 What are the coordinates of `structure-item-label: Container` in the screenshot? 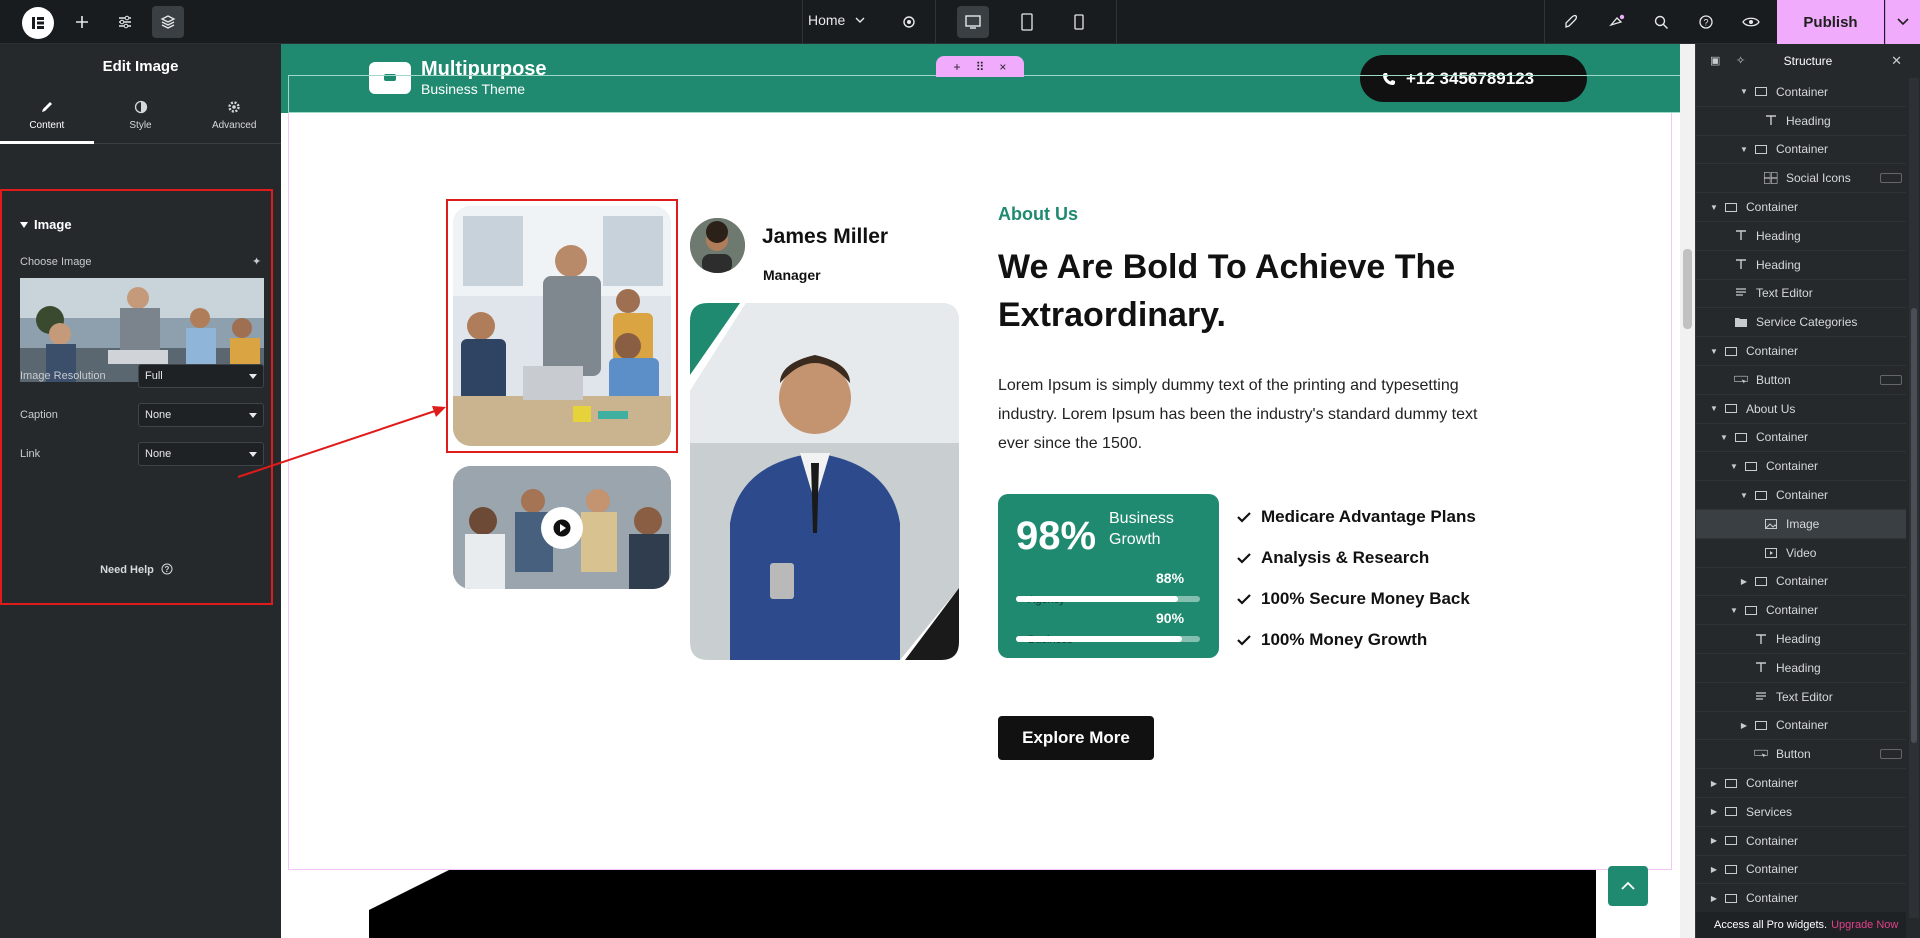 It's located at (1792, 610).